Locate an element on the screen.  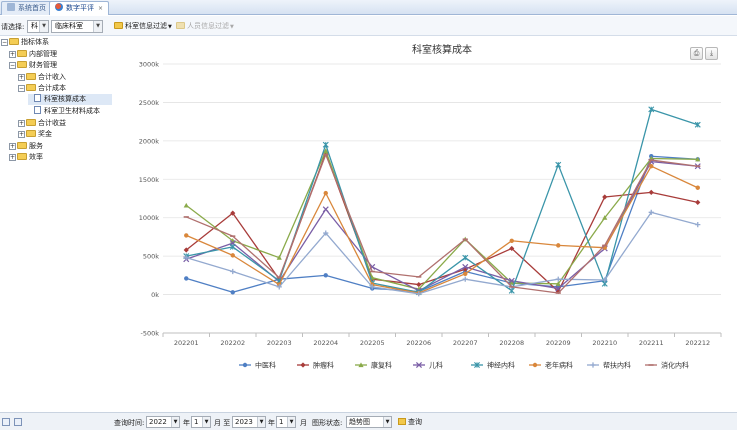
dept-filter-button: 科室信息过滤▼ is located at coordinates (143, 26).